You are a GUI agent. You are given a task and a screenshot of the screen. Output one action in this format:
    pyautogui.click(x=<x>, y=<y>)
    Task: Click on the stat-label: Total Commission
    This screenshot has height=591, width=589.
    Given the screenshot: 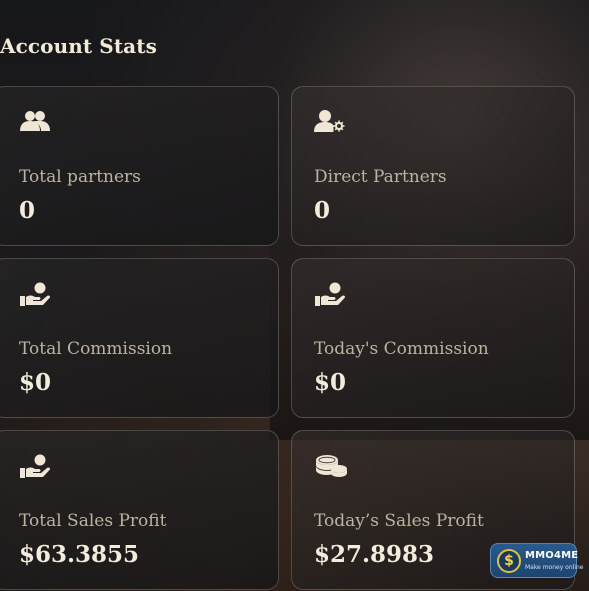 What is the action you would take?
    pyautogui.click(x=96, y=349)
    